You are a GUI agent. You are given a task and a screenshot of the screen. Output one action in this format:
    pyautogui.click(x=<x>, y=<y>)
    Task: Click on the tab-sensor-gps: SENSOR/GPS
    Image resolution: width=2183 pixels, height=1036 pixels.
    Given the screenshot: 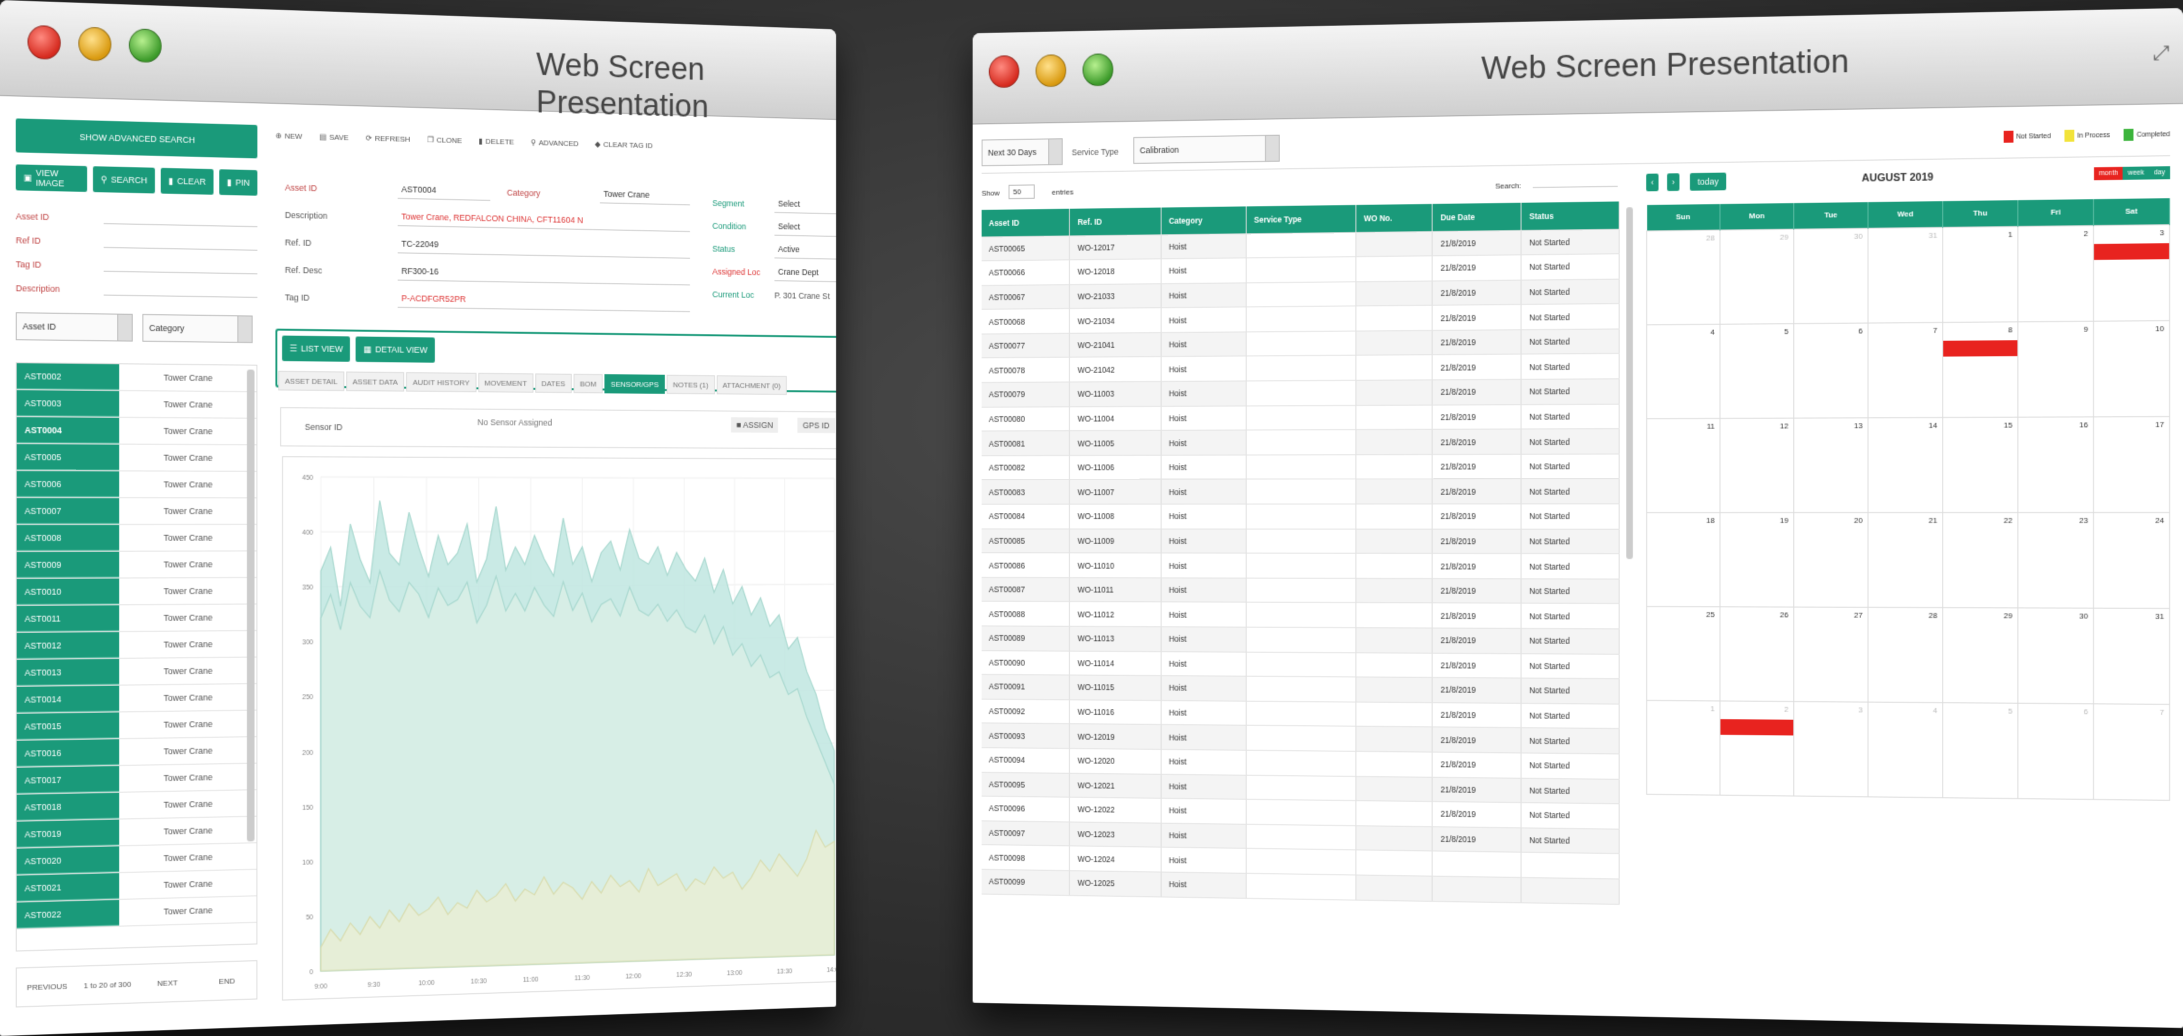 What is the action you would take?
    pyautogui.click(x=634, y=384)
    